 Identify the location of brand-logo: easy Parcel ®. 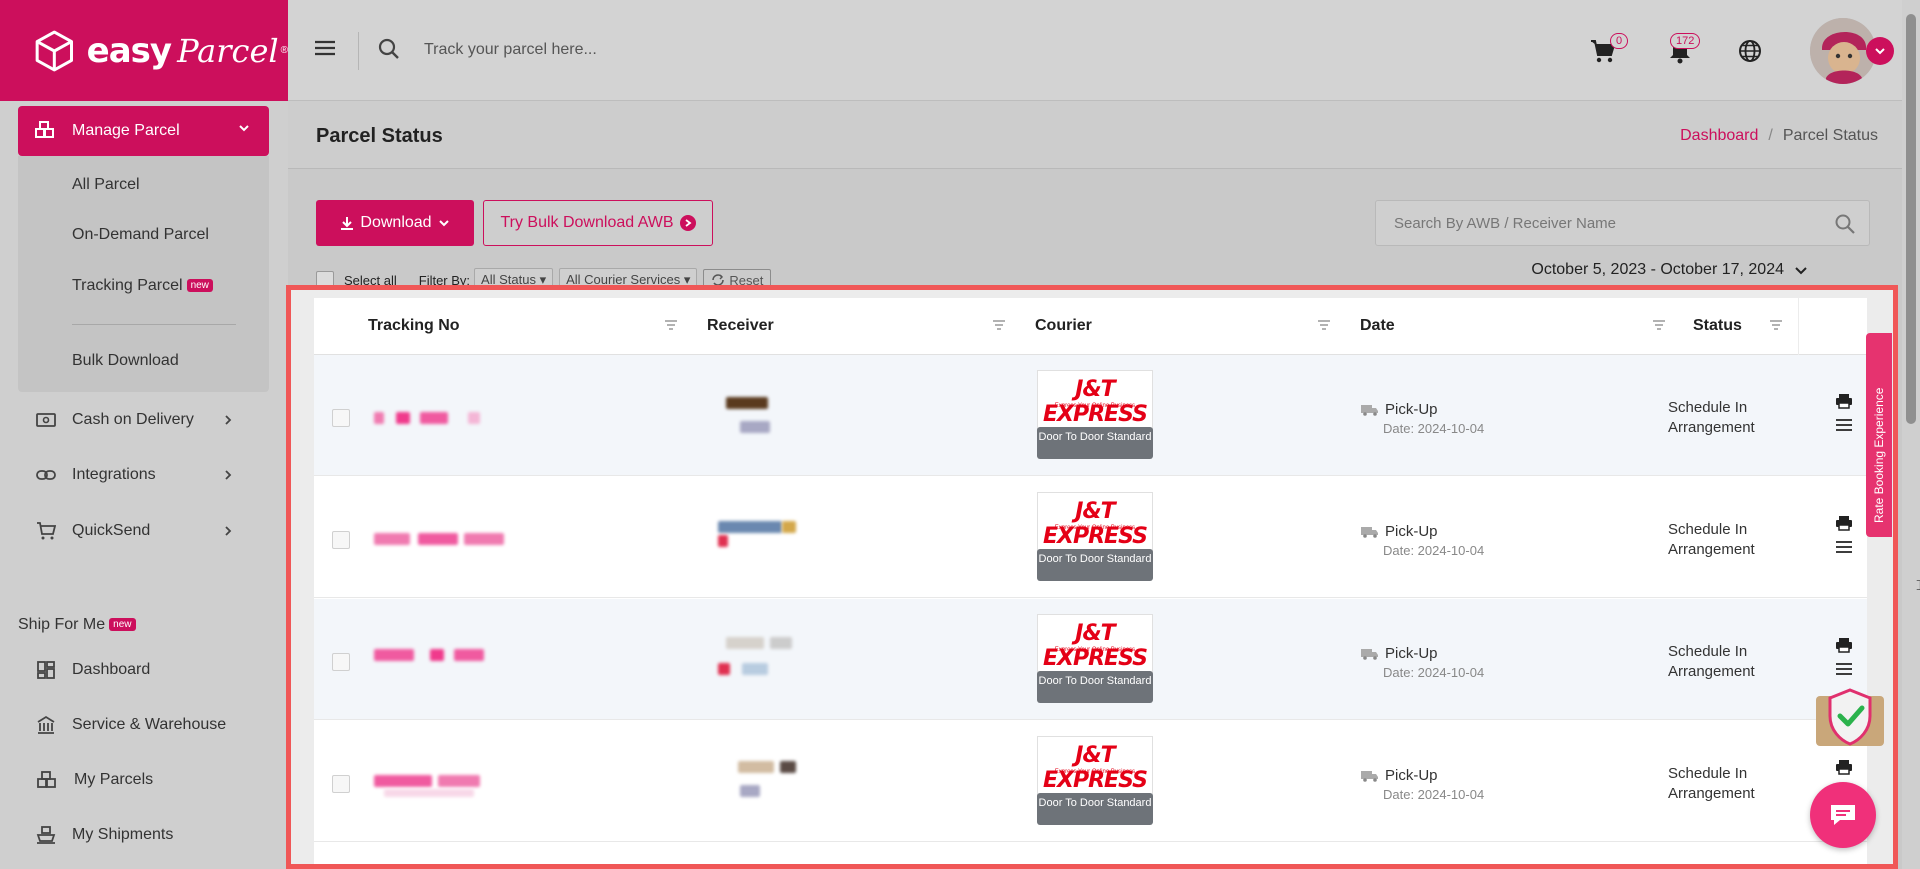
(144, 50).